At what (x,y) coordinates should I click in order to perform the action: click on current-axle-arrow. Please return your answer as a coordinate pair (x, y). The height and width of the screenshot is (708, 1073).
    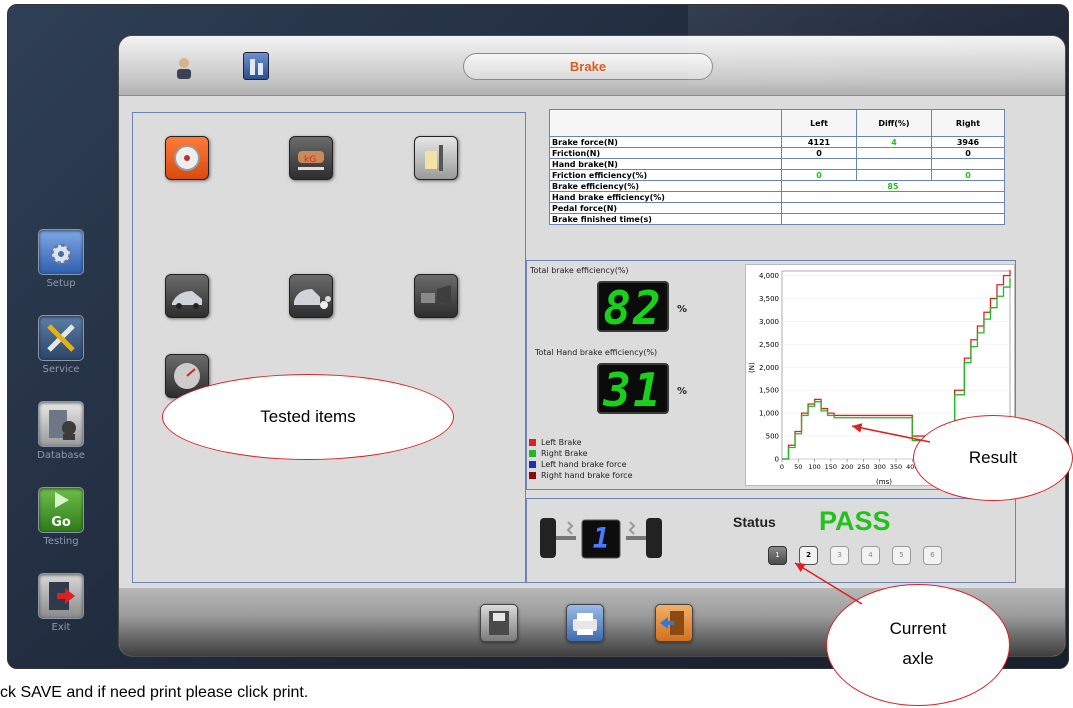
    Looking at the image, I should click on (828, 583).